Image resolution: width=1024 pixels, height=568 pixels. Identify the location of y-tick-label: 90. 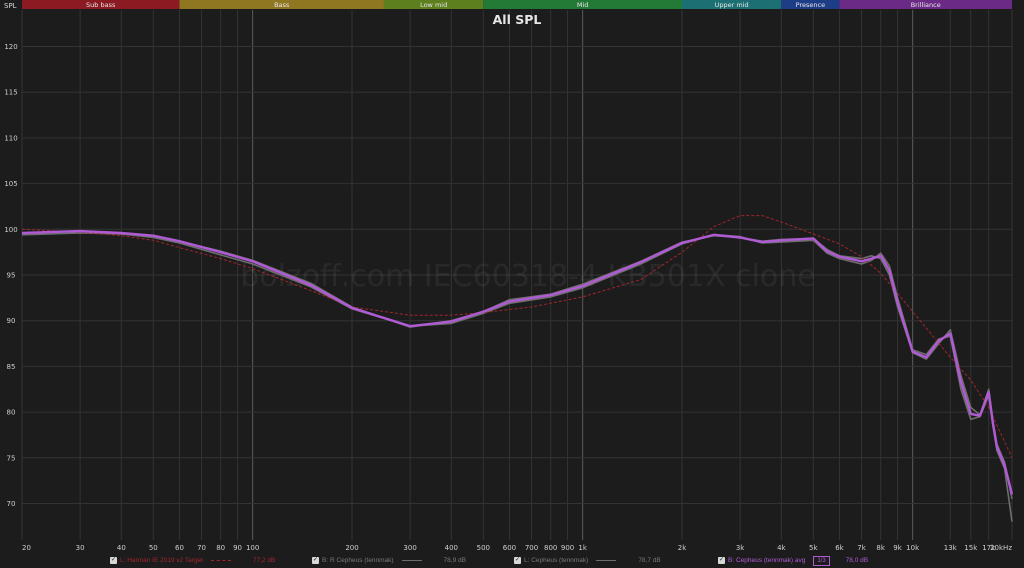
(11, 321).